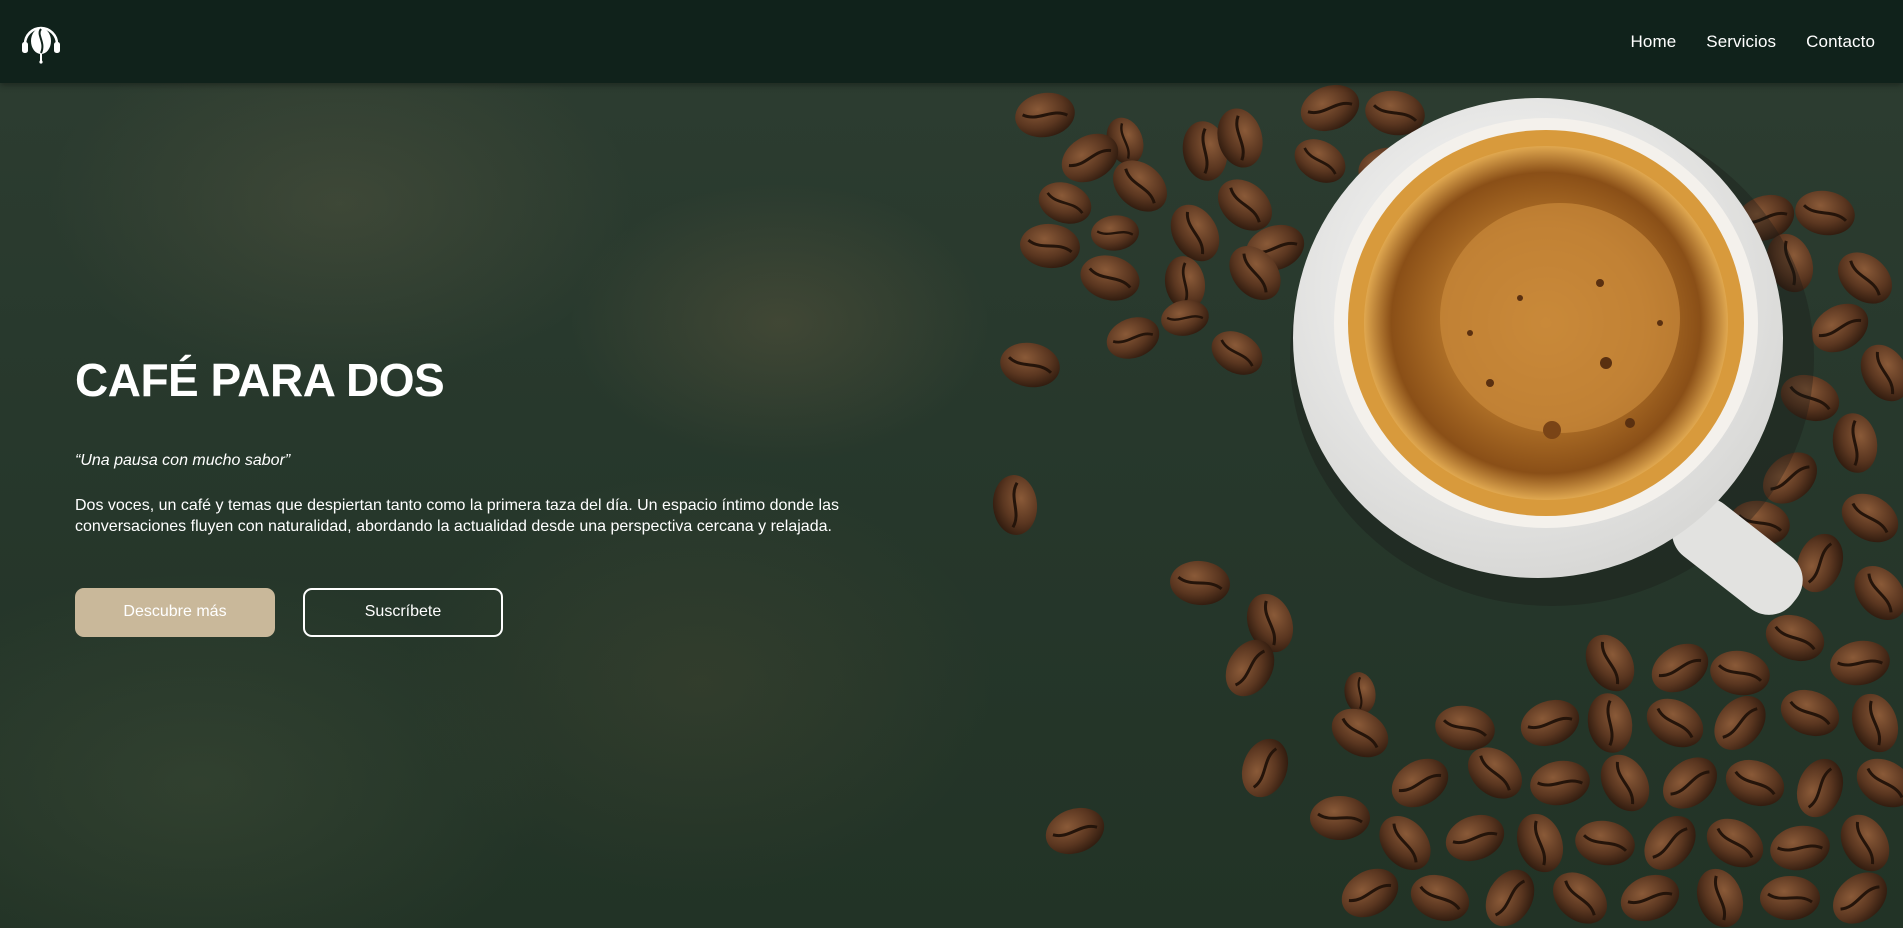  Describe the element at coordinates (260, 380) in the screenshot. I see `hero-title: CAFÉ PARA DOS` at that location.